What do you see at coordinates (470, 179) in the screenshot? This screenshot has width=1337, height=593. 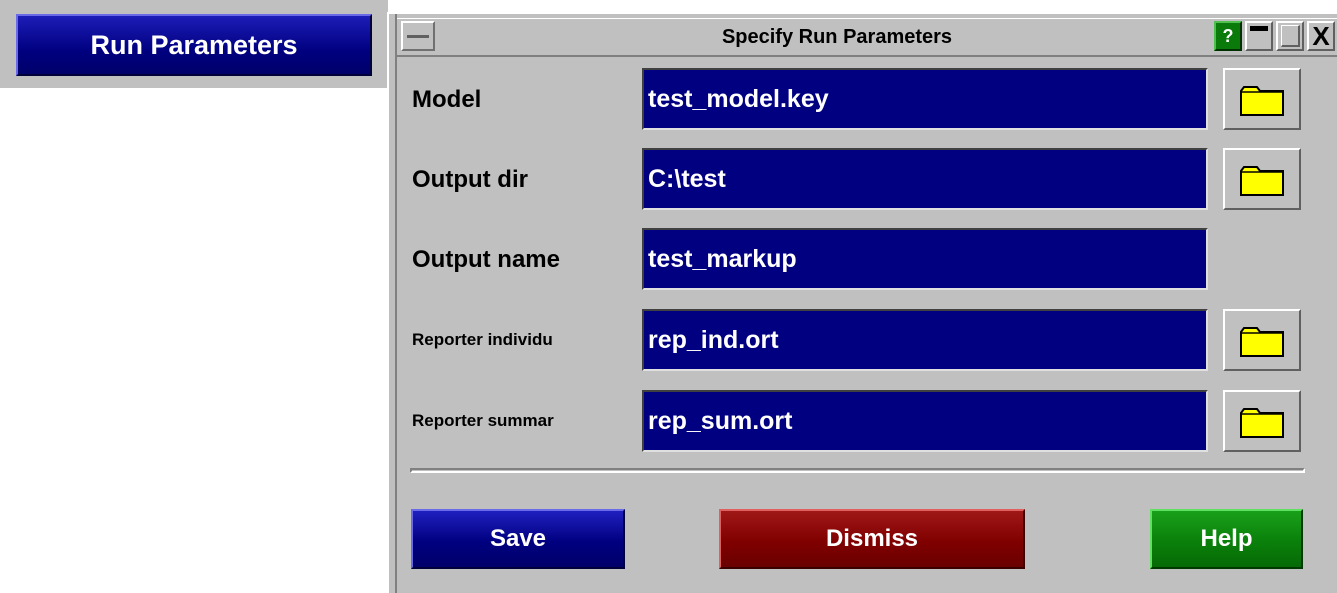 I see `output-dir-label: Output dir` at bounding box center [470, 179].